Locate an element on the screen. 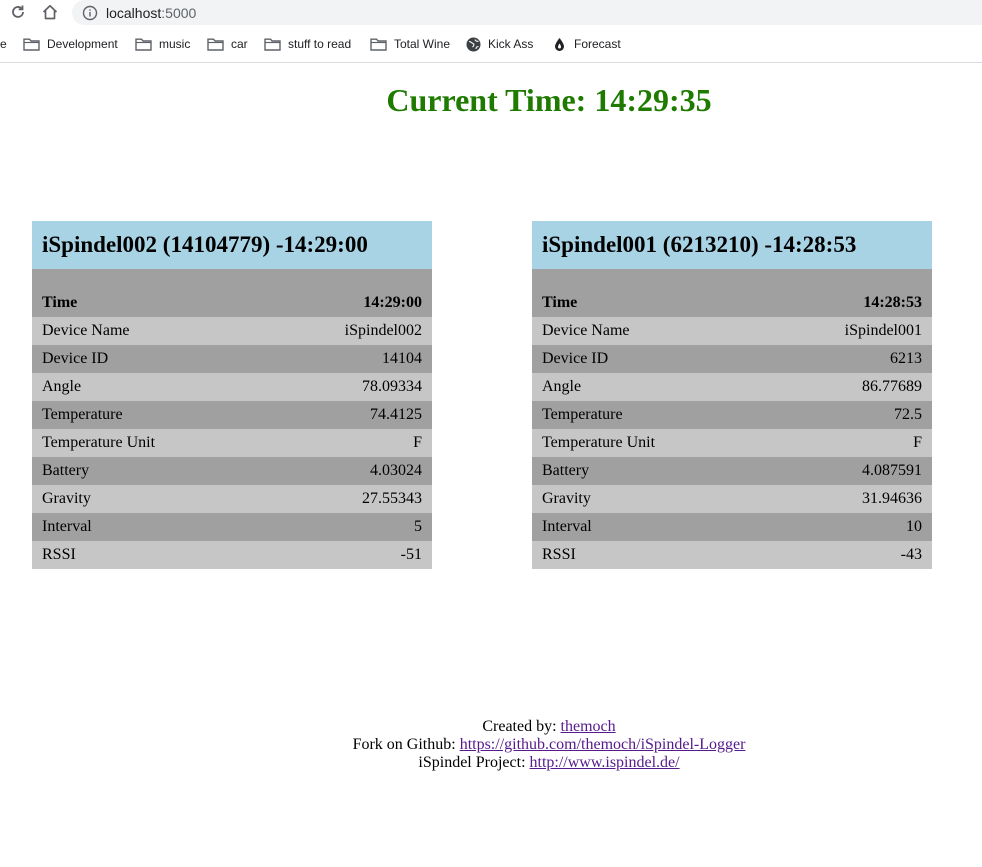 The image size is (982, 867). row-value: 6213 is located at coordinates (906, 358).